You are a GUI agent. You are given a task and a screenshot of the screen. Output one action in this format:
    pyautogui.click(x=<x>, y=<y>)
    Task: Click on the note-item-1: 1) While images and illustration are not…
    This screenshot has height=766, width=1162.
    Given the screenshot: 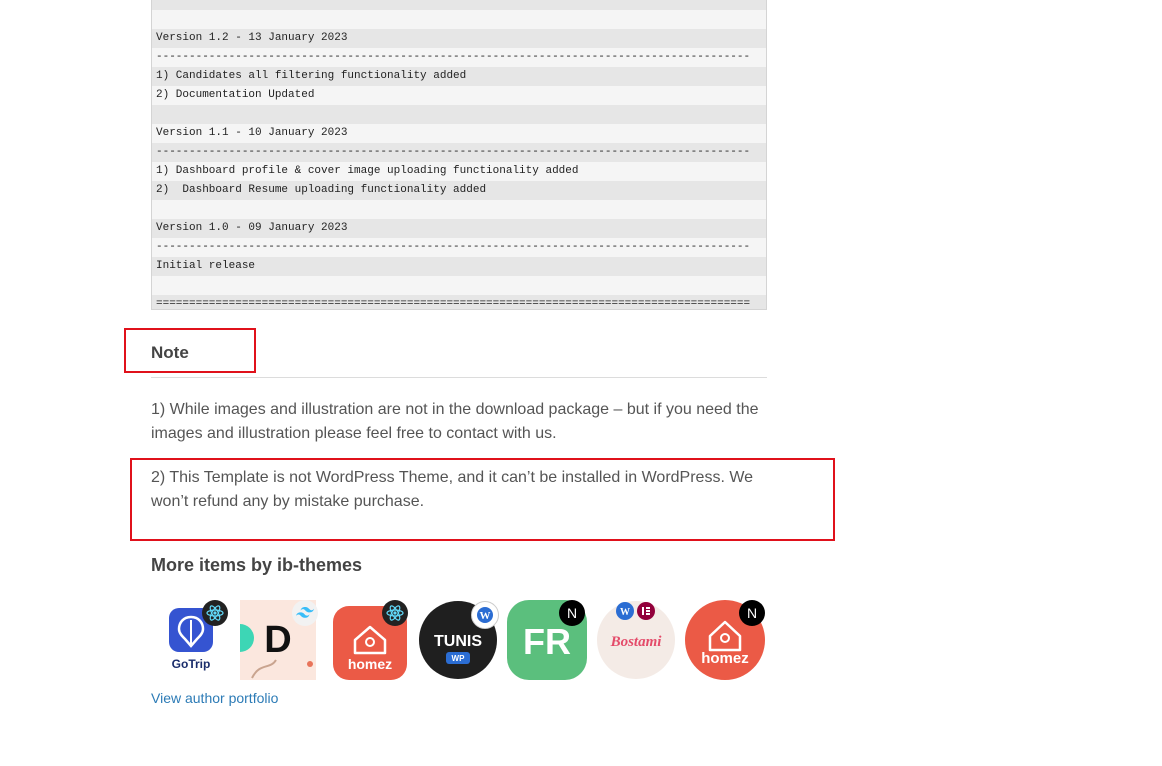 What is the action you would take?
    pyautogui.click(x=455, y=421)
    